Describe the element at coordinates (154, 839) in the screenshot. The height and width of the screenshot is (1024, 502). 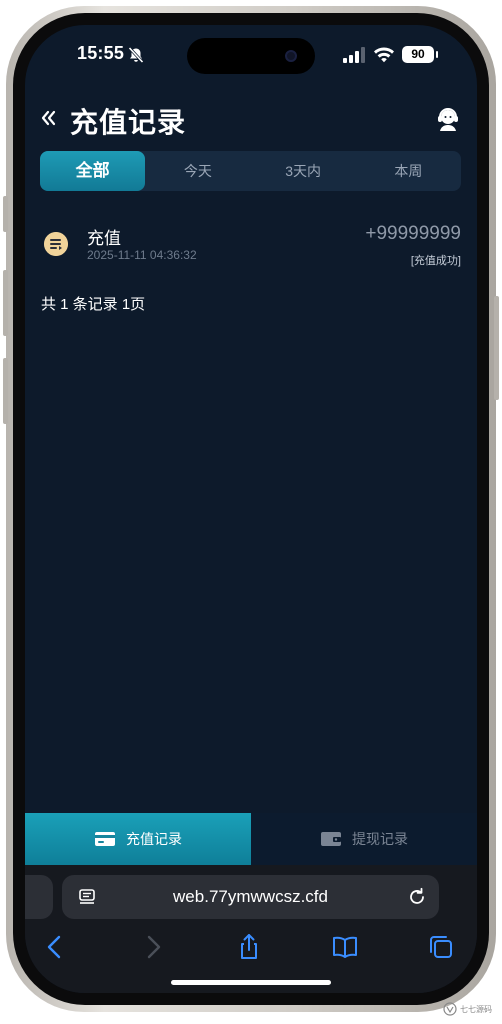
I see `tab-recharge-records-label: 充值记录` at that location.